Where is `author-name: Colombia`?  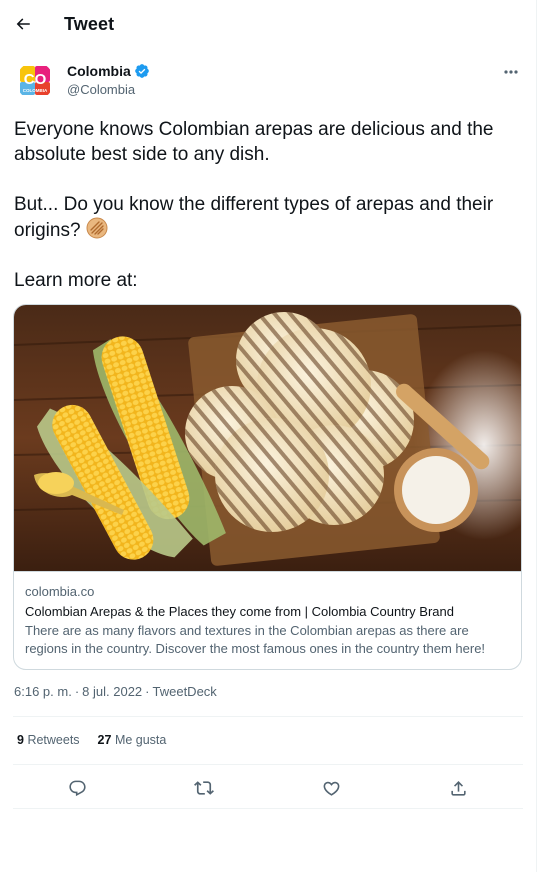
author-name: Colombia is located at coordinates (108, 71).